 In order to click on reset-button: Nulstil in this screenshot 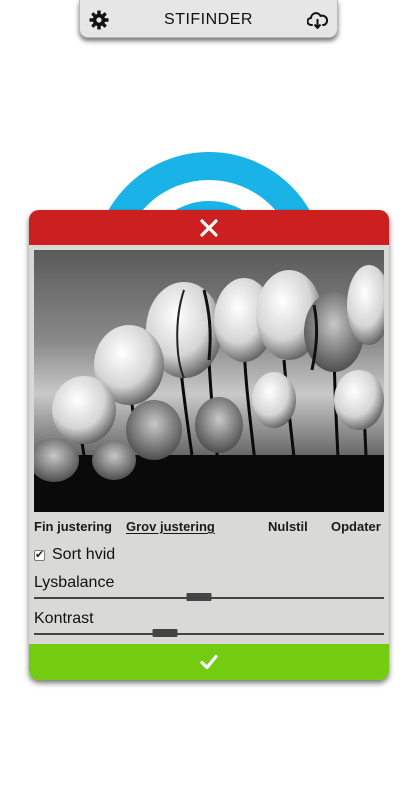, I will do `click(288, 526)`.